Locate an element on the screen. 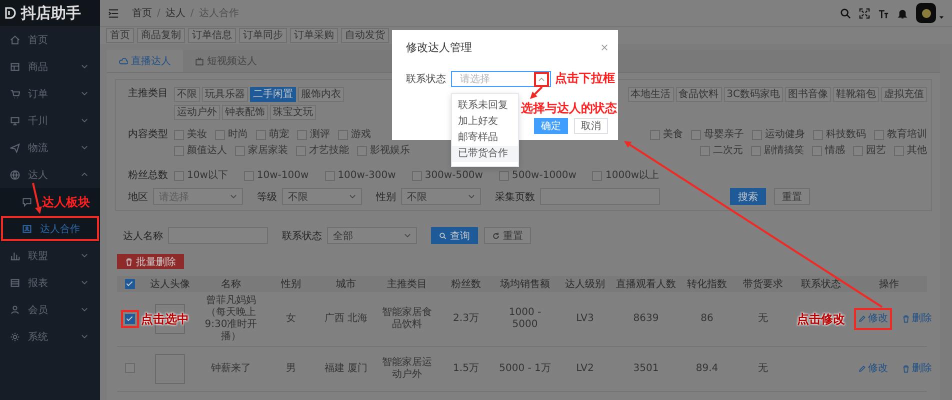 The height and width of the screenshot is (400, 952). category-chip: 鞋靴箱包 is located at coordinates (856, 94).